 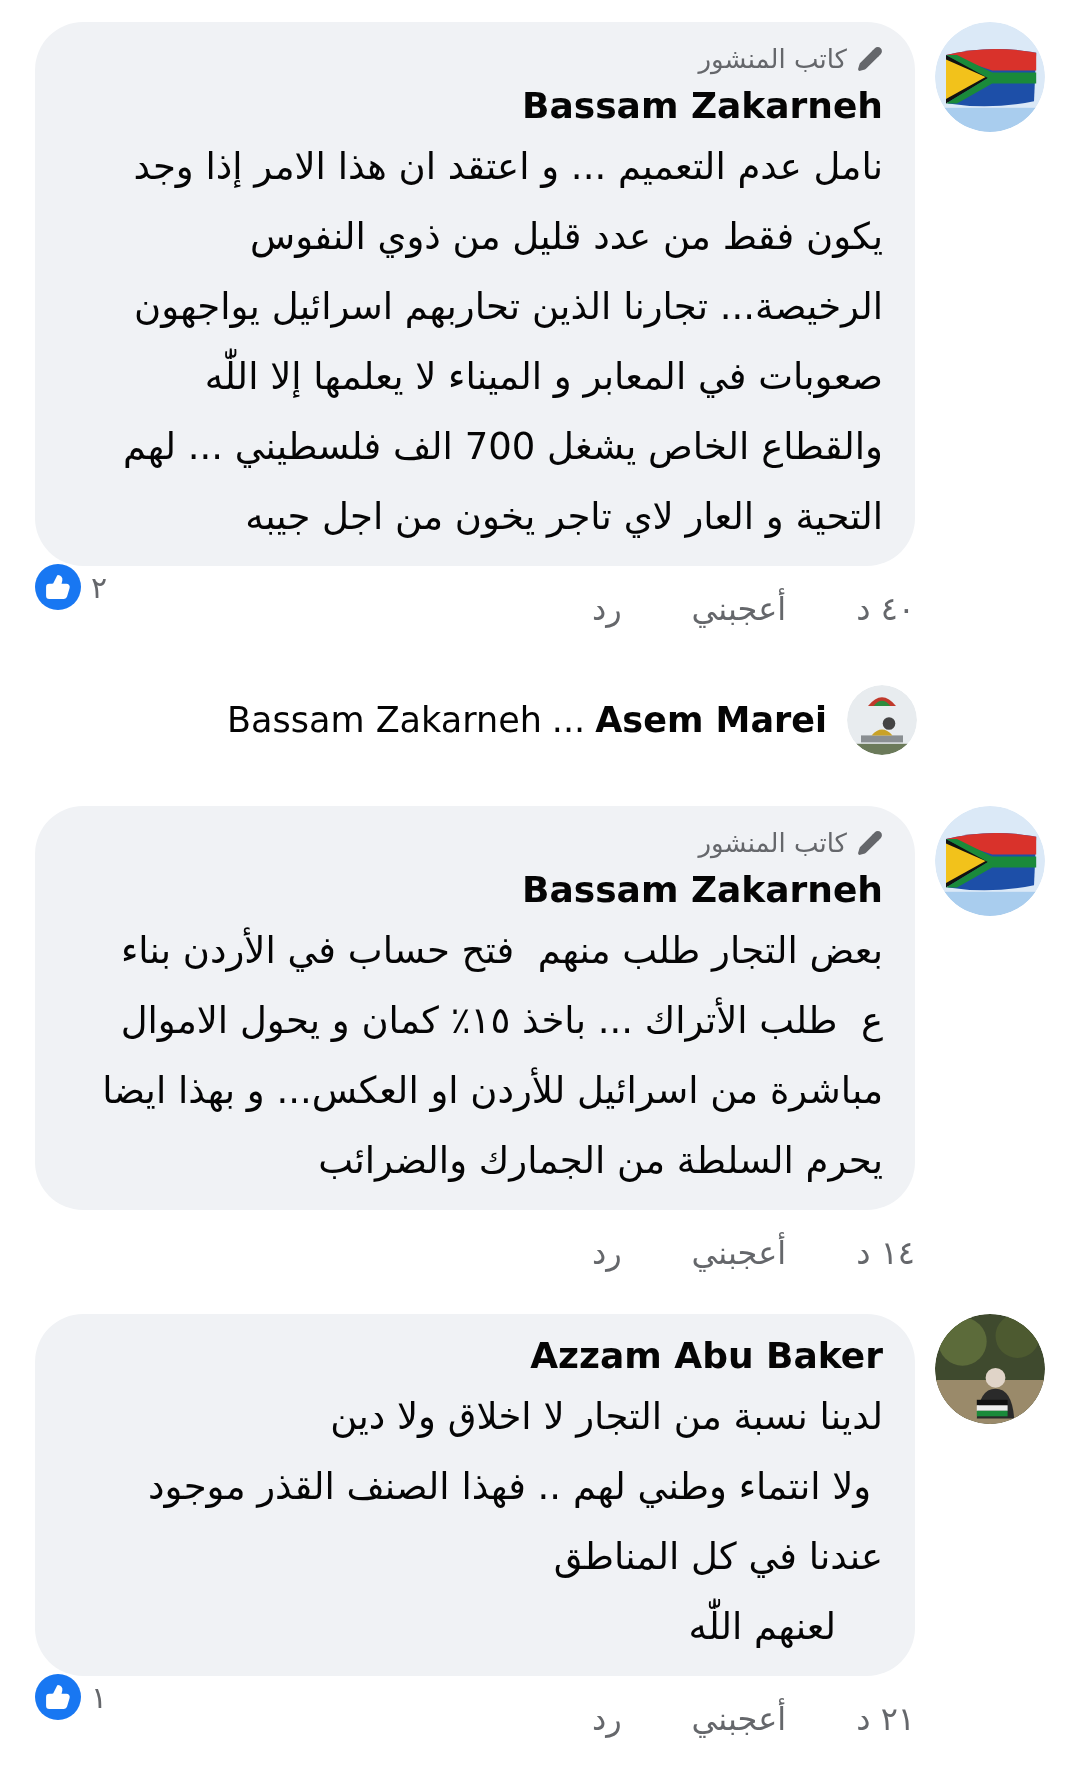 What do you see at coordinates (885, 609) in the screenshot?
I see `comment-time: ٤٠ د` at bounding box center [885, 609].